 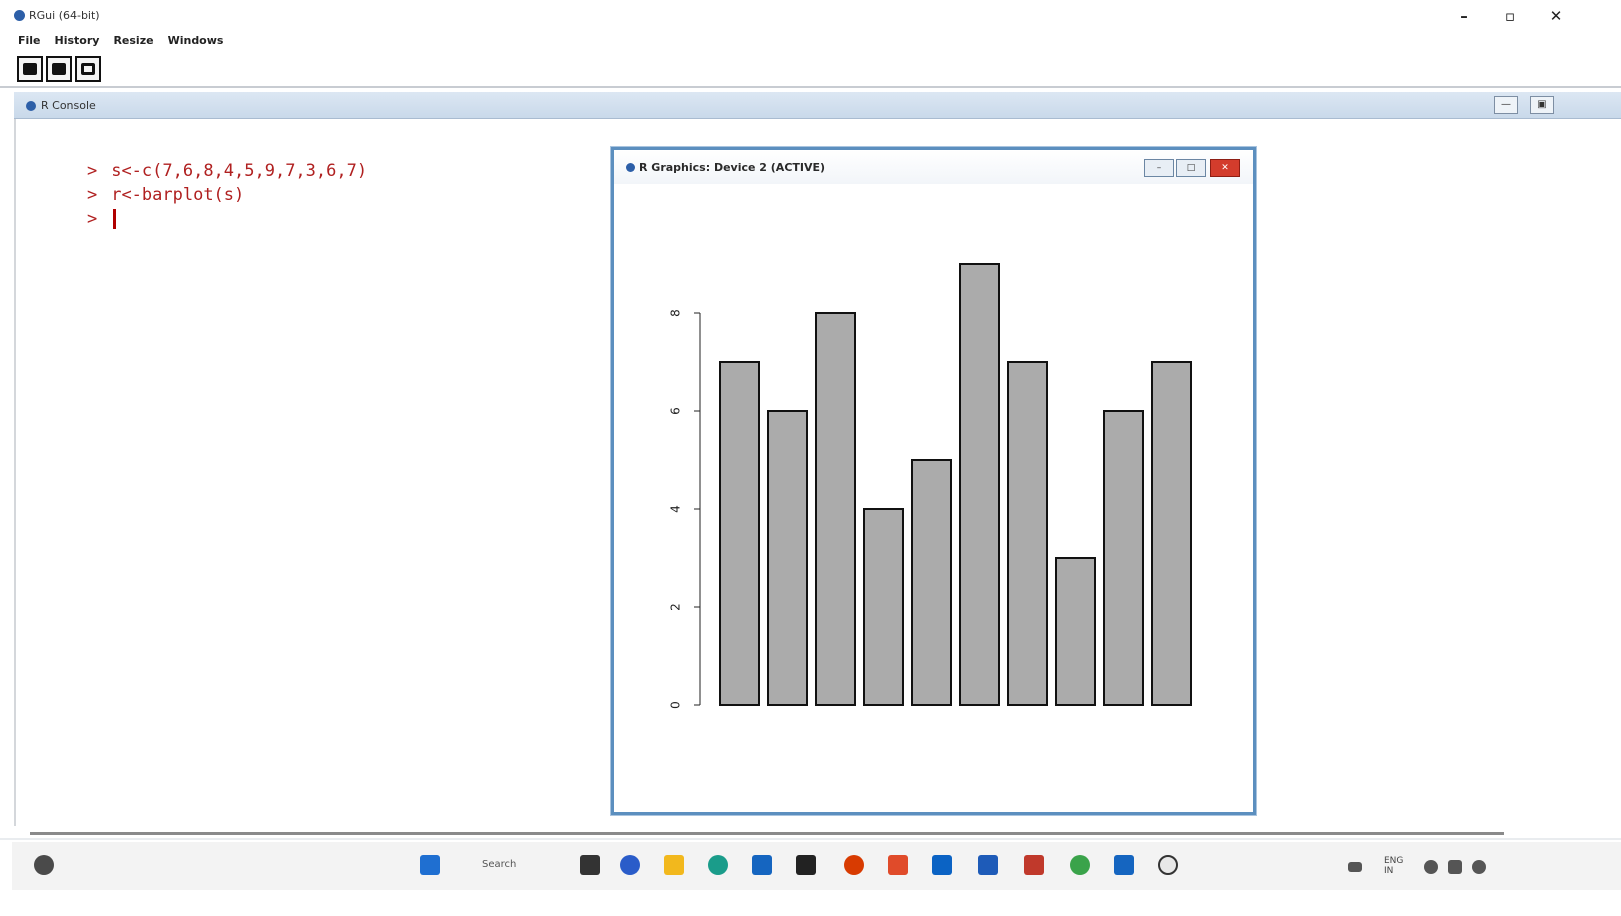 What do you see at coordinates (767, 833) in the screenshot?
I see `horizontal-scrollbar` at bounding box center [767, 833].